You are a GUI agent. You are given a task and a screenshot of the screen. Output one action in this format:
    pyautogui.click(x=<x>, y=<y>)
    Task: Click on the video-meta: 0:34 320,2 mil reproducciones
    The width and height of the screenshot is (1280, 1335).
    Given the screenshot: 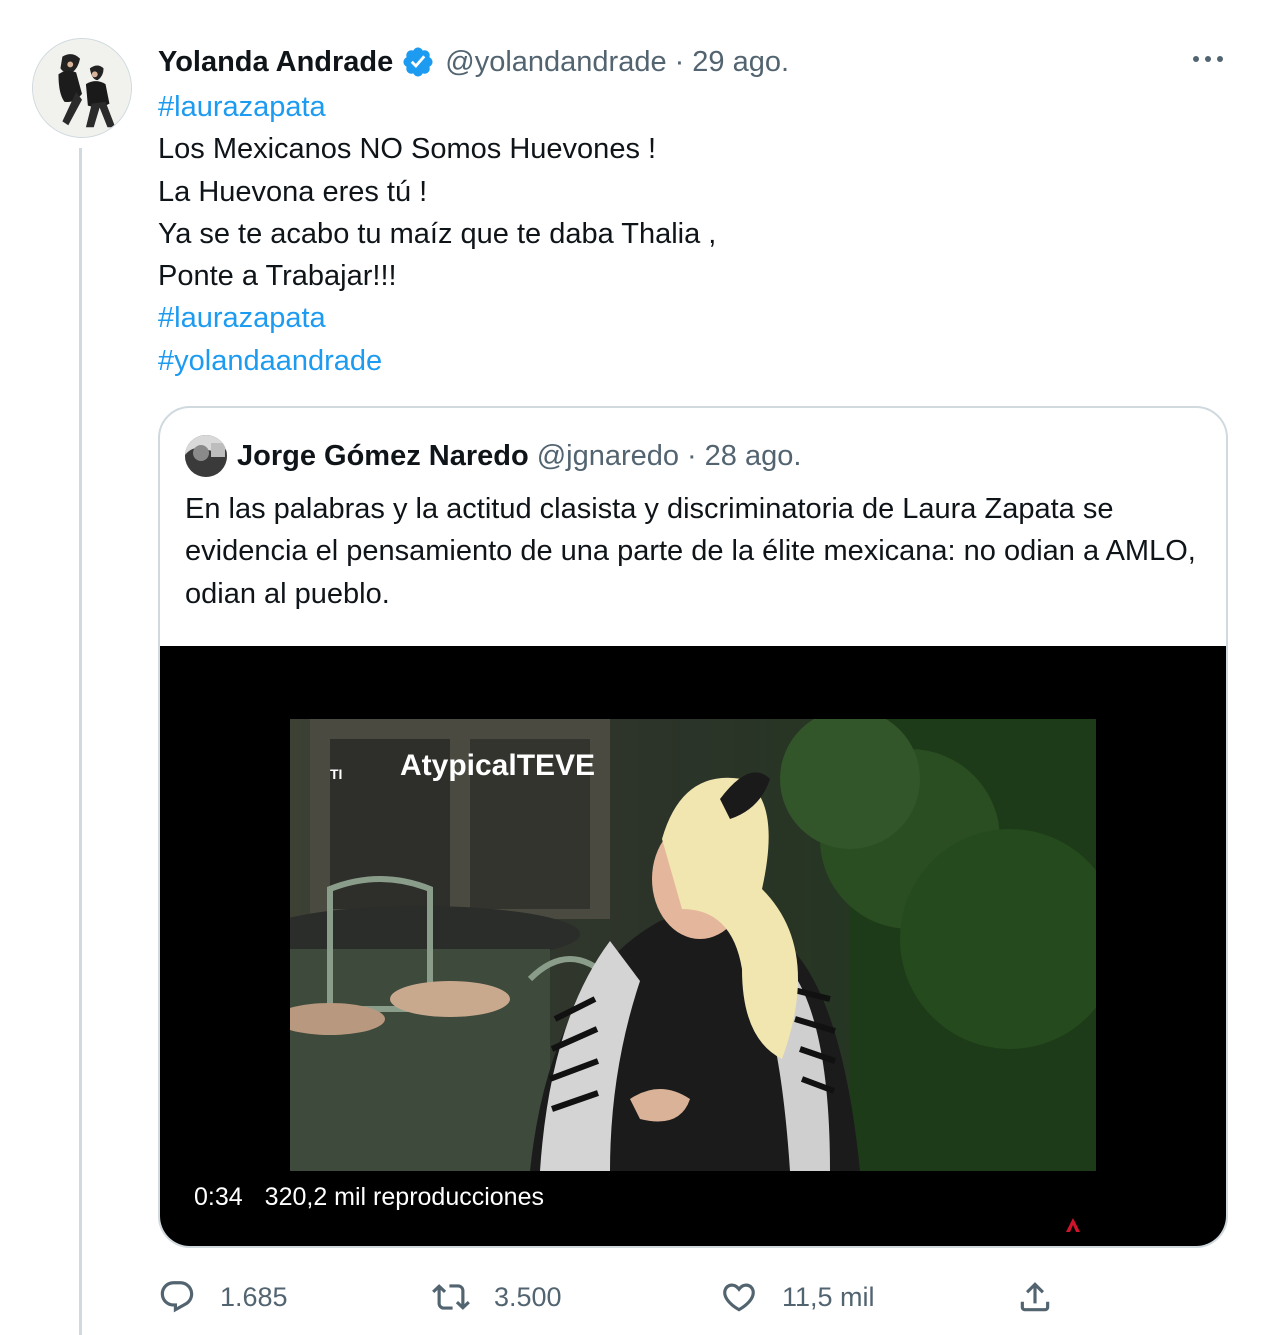 What is the action you would take?
    pyautogui.click(x=369, y=1197)
    